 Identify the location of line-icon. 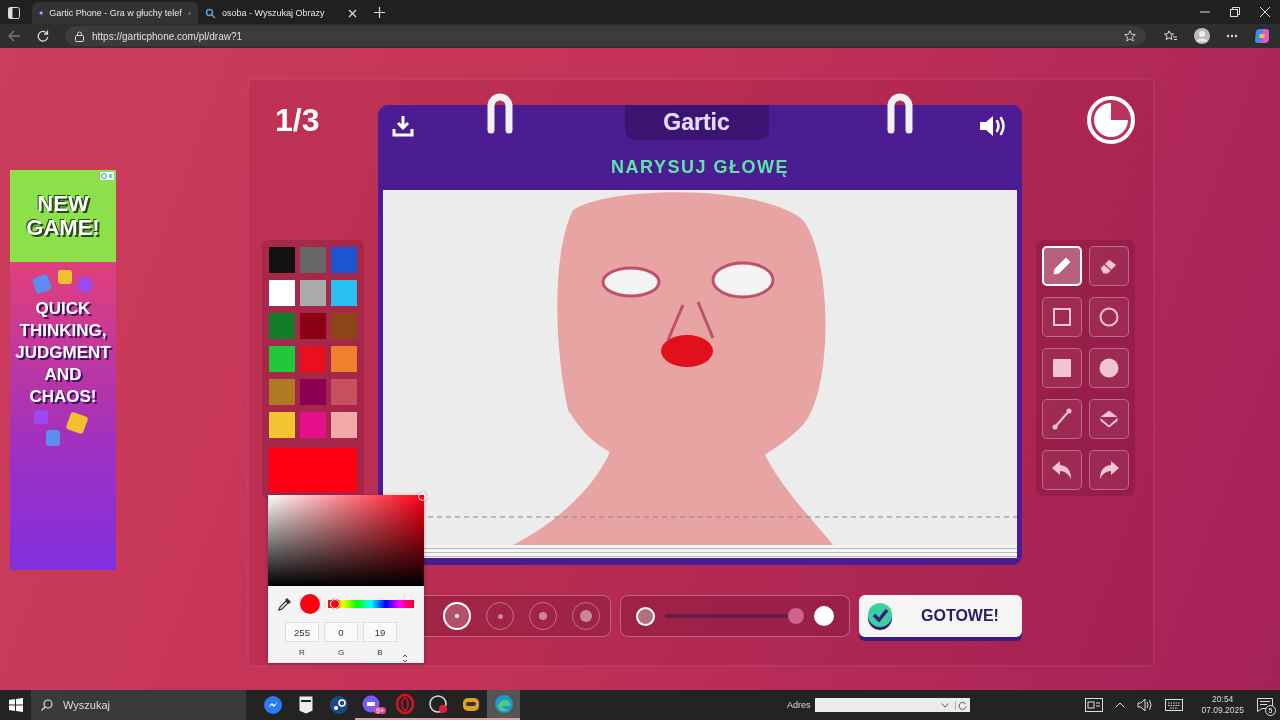
(1062, 419).